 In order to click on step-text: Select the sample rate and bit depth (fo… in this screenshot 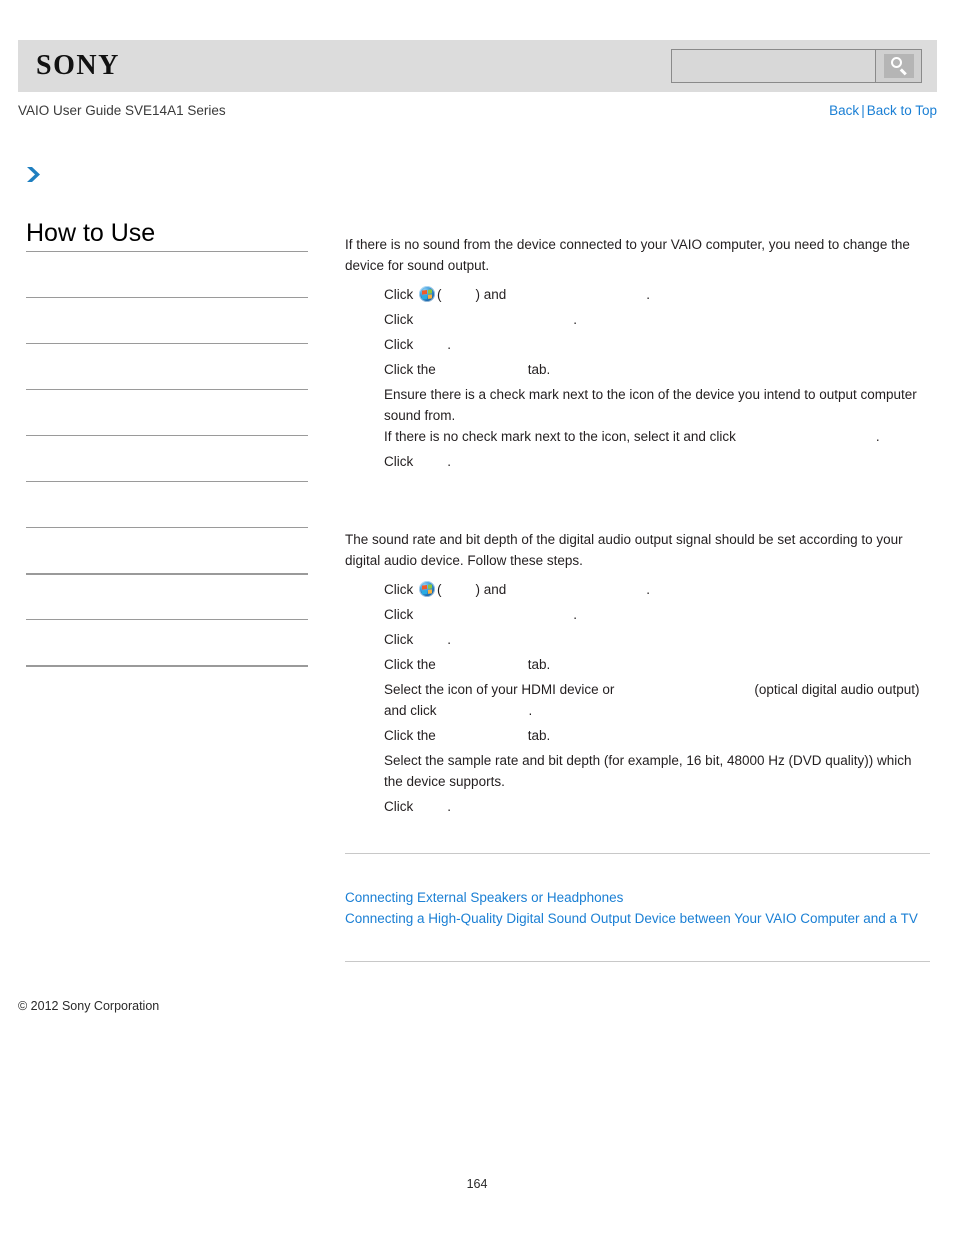, I will do `click(648, 771)`.